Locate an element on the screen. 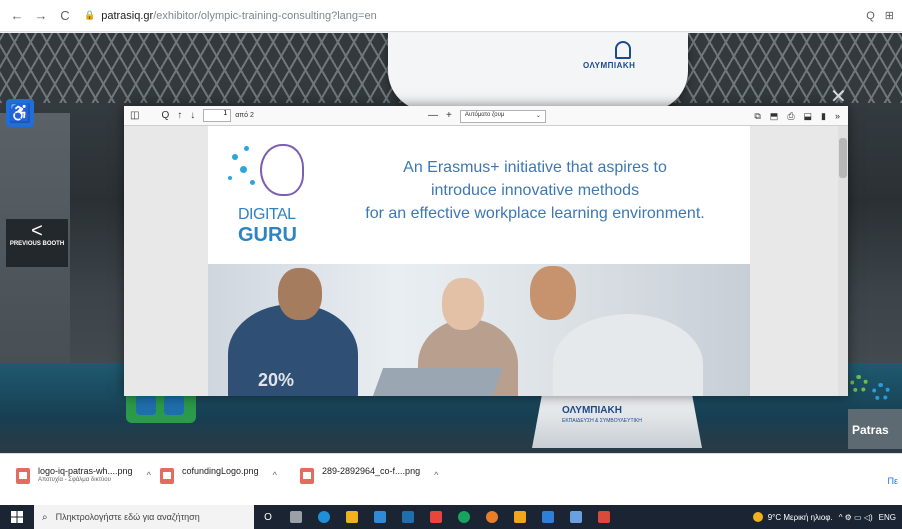 Image resolution: width=902 pixels, height=529 pixels. sidebar-toggle-icon: ◫ is located at coordinates (134, 116).